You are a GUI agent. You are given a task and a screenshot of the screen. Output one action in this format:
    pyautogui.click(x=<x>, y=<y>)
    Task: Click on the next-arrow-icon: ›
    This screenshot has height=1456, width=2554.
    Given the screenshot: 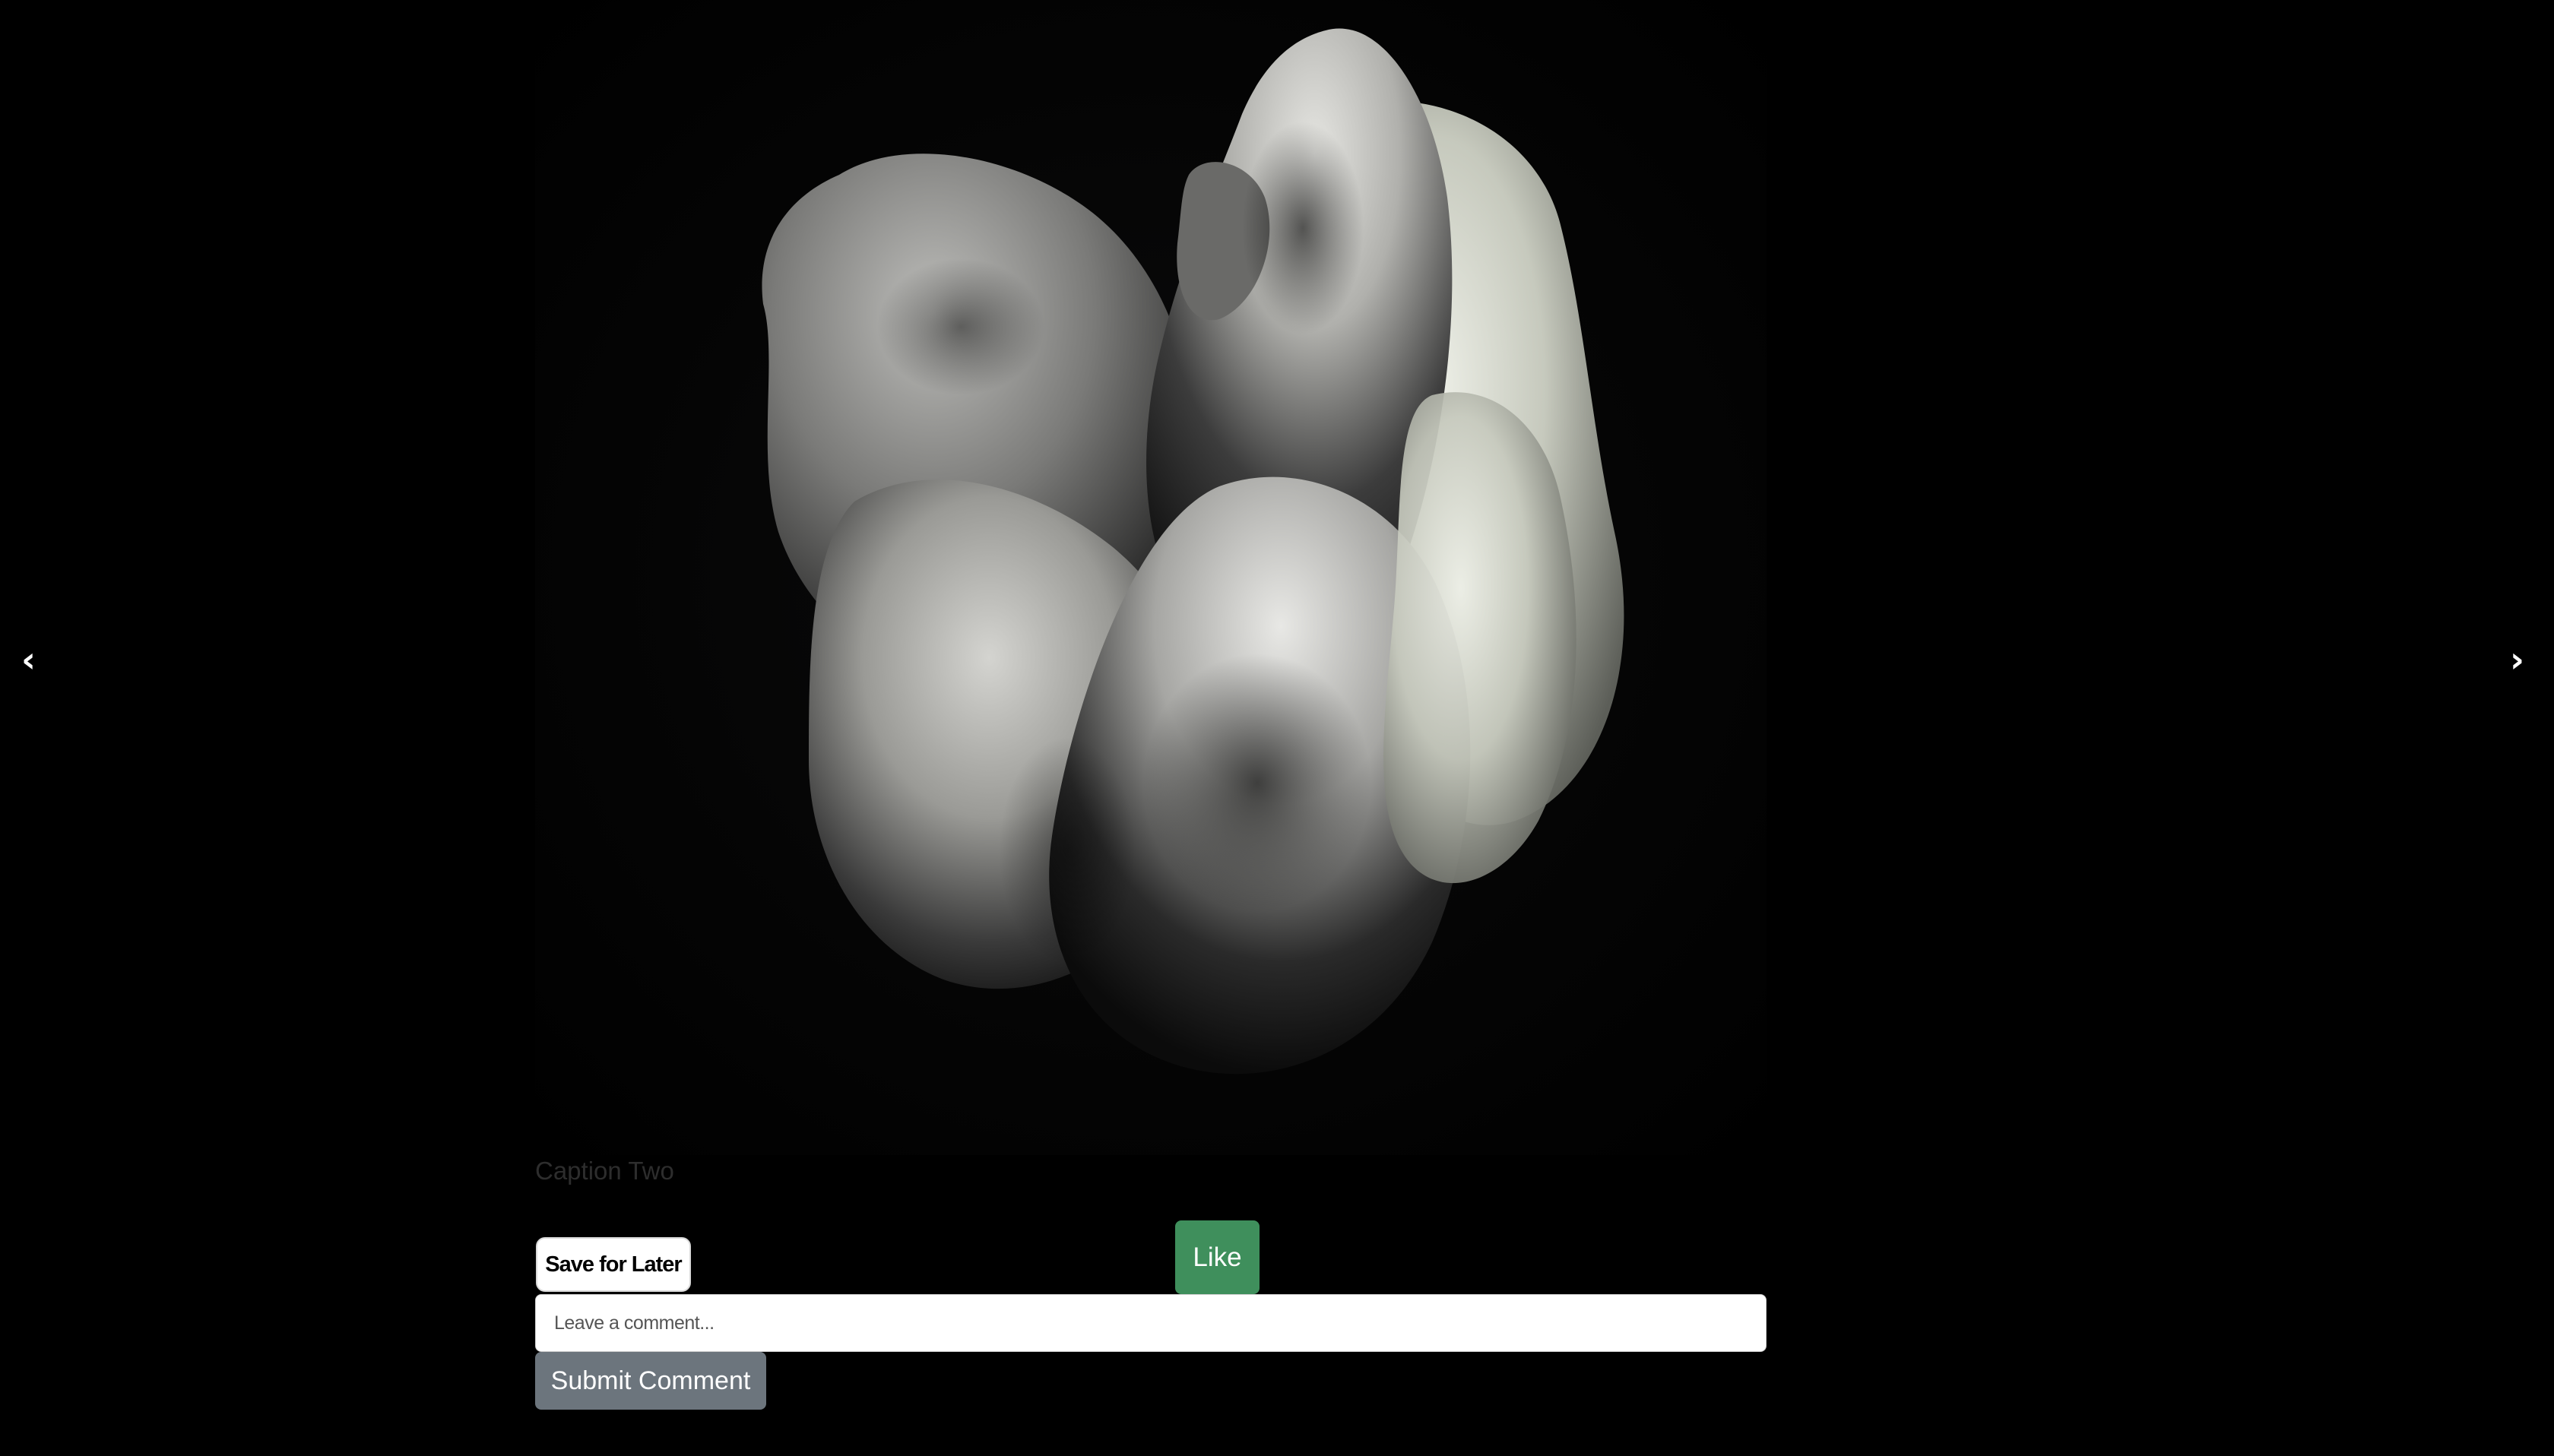 What is the action you would take?
    pyautogui.click(x=2517, y=659)
    